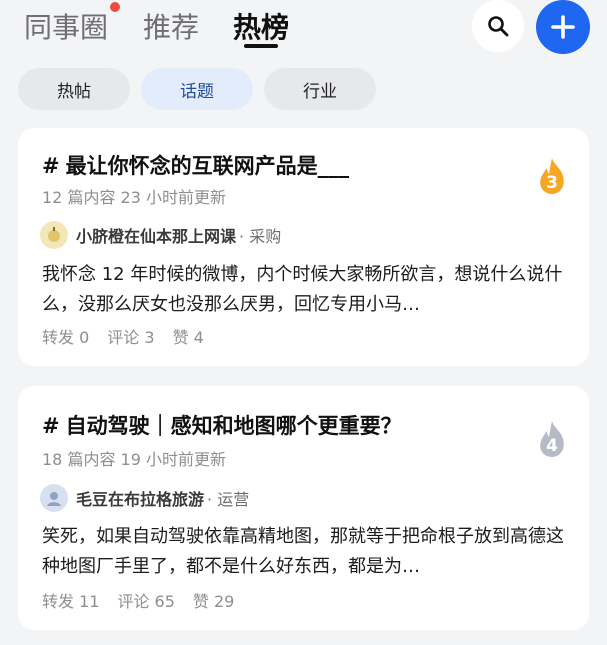 This screenshot has height=645, width=607. What do you see at coordinates (140, 498) in the screenshot?
I see `author-name: 毛豆在布拉格旅游` at bounding box center [140, 498].